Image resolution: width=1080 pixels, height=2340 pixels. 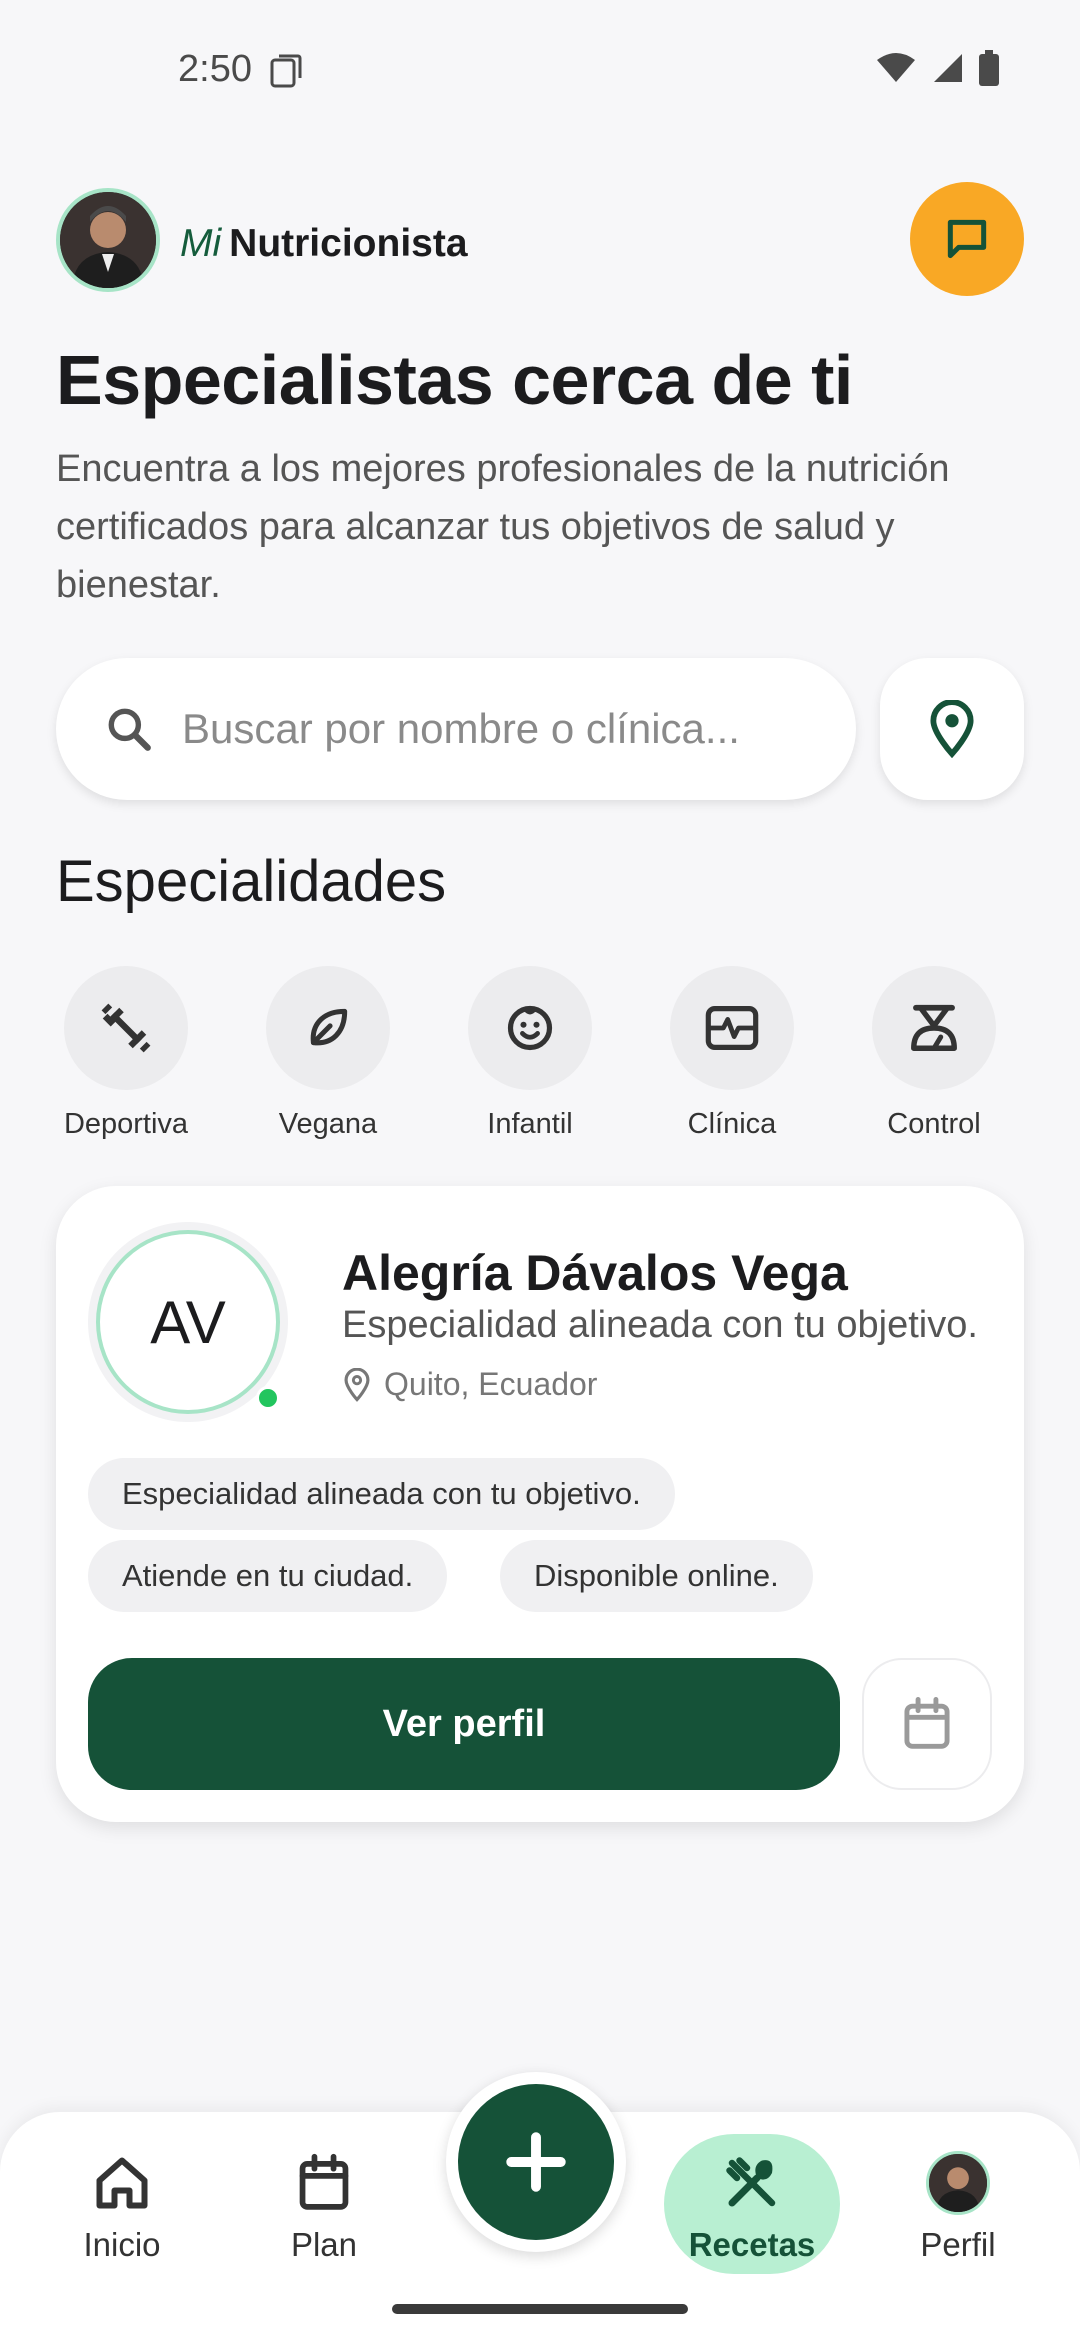 What do you see at coordinates (732, 1028) in the screenshot?
I see `monitor-heart-icon` at bounding box center [732, 1028].